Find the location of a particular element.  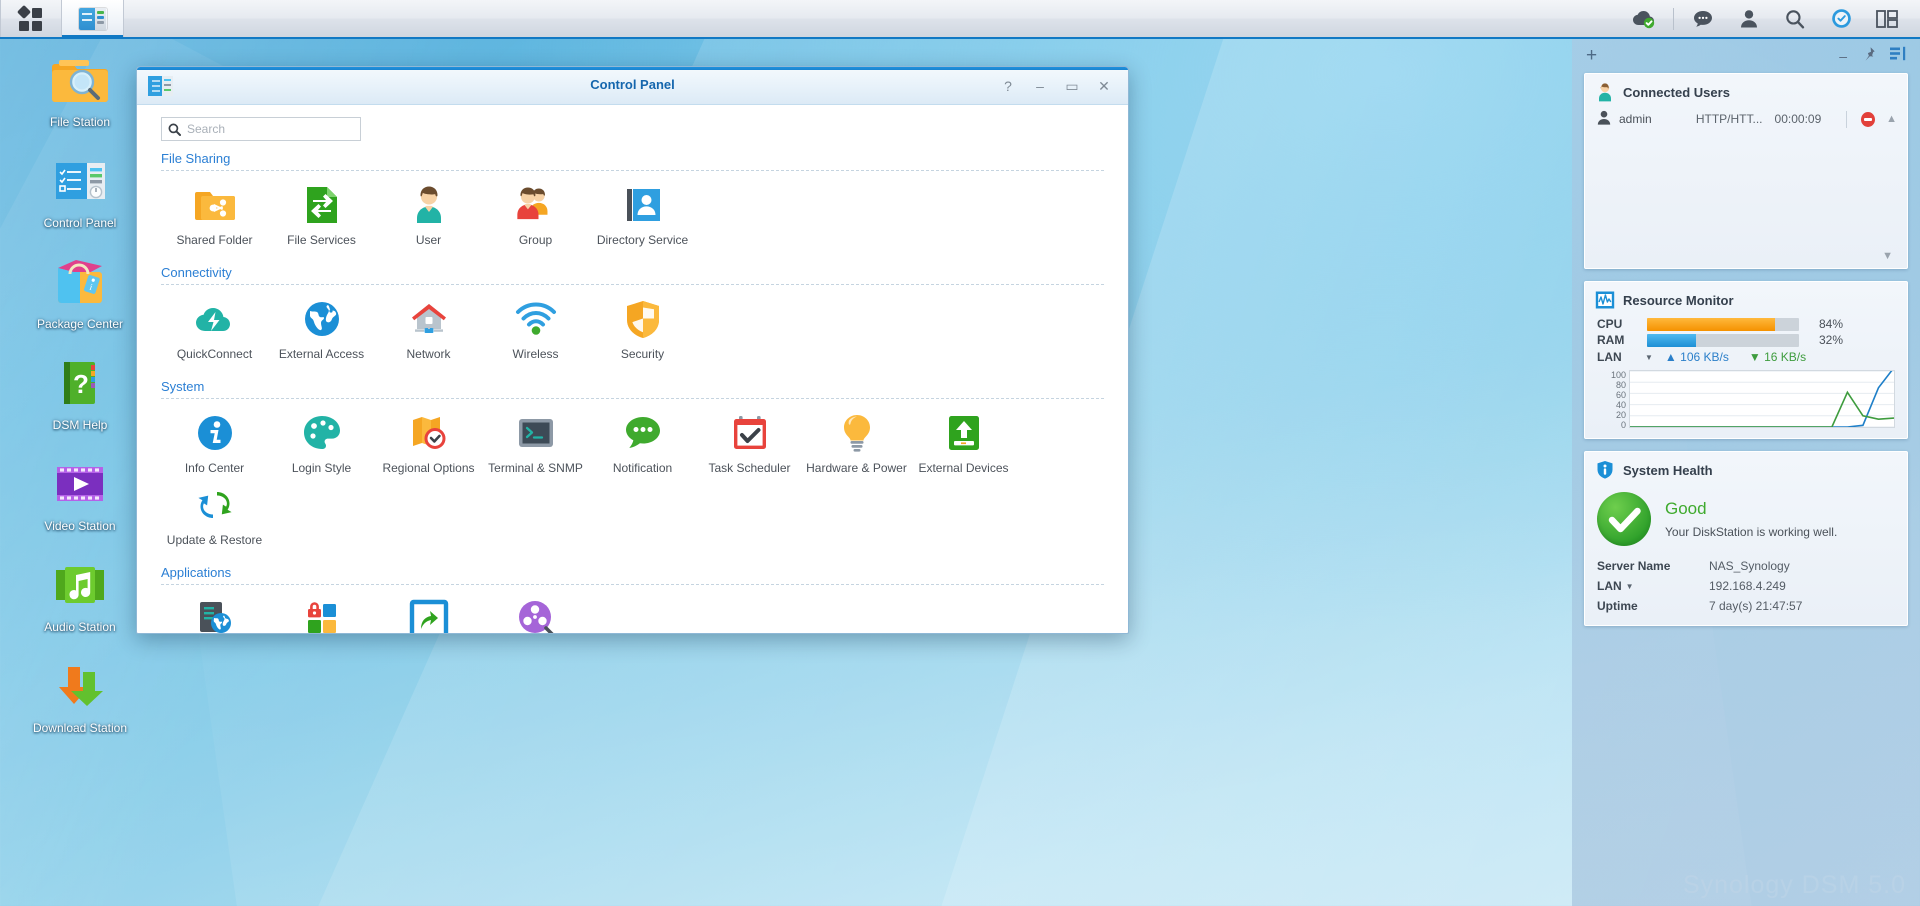

desktop-icon-dsm-help: ? DSM Help is located at coordinates (80, 392).